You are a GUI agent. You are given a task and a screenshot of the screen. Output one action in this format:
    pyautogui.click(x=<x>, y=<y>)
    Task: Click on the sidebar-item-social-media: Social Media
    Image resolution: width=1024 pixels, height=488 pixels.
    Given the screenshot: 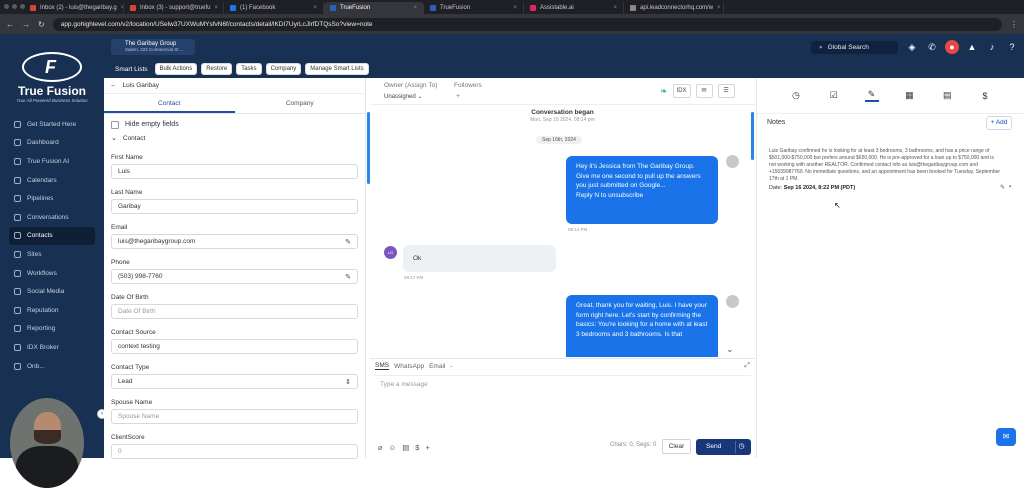 What is the action you would take?
    pyautogui.click(x=52, y=291)
    